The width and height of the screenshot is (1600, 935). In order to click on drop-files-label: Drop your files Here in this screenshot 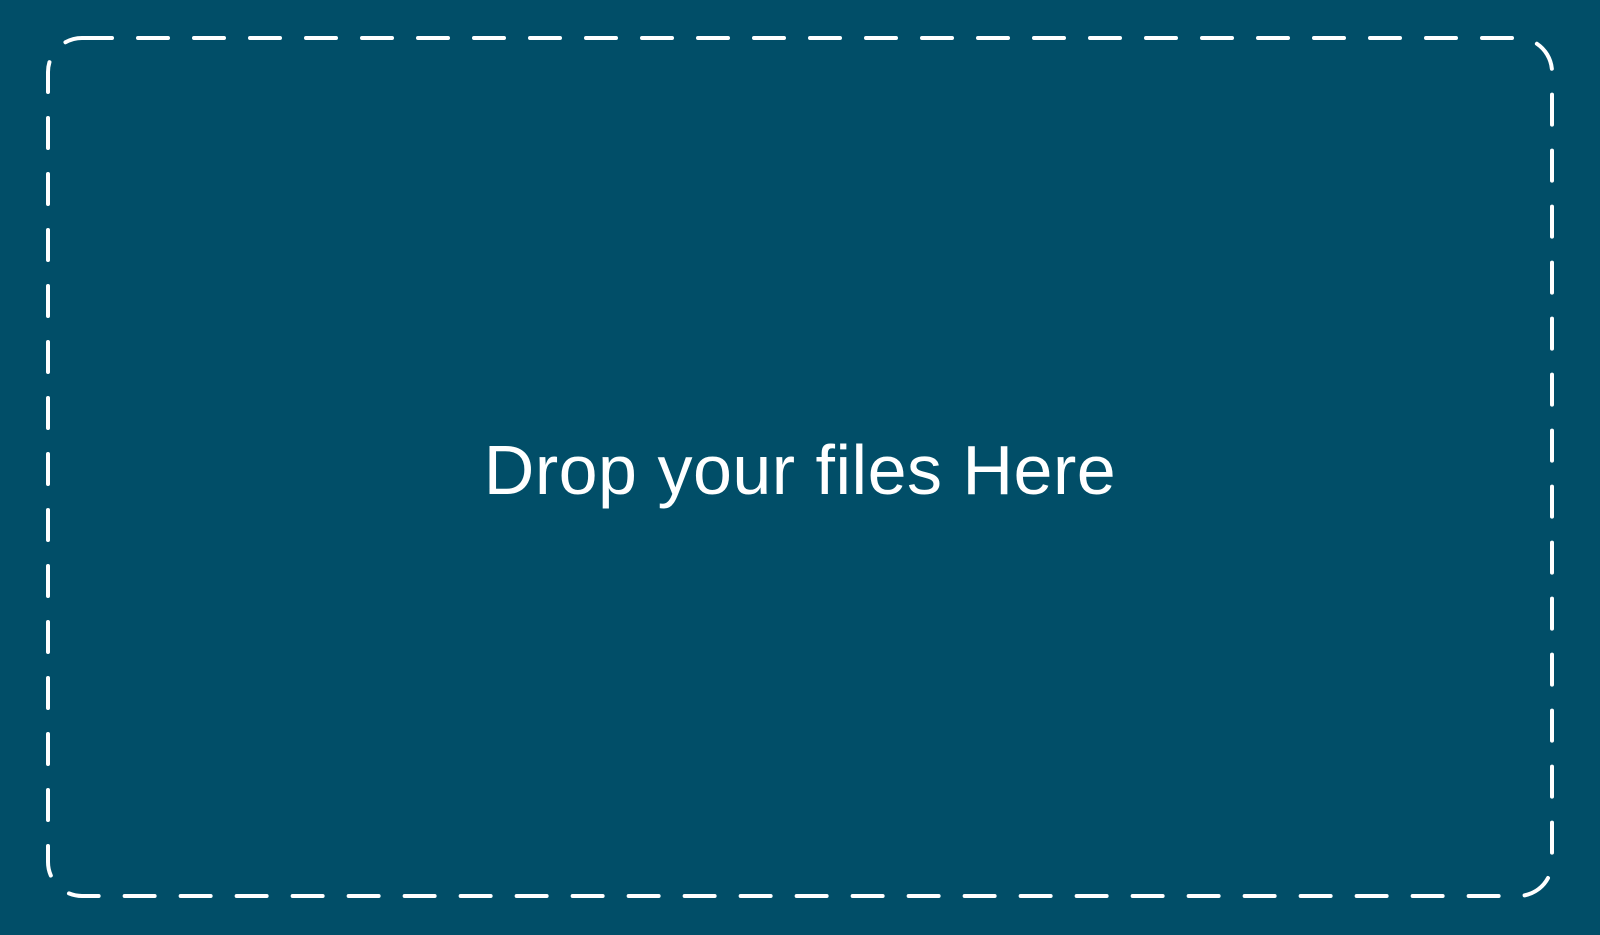, I will do `click(800, 470)`.